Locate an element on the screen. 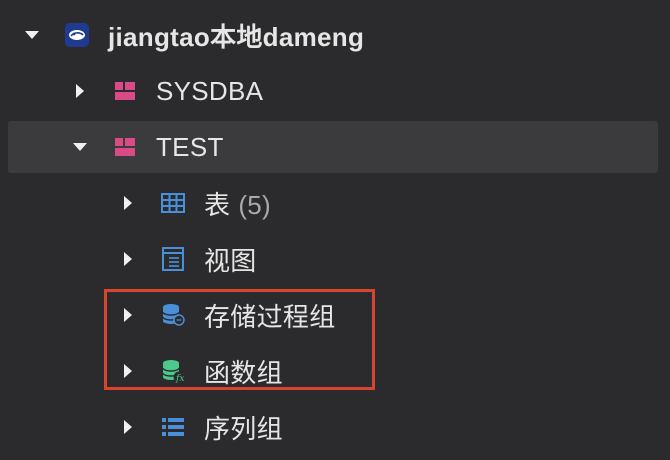  tree-item-label: 表 (5) is located at coordinates (237, 204).